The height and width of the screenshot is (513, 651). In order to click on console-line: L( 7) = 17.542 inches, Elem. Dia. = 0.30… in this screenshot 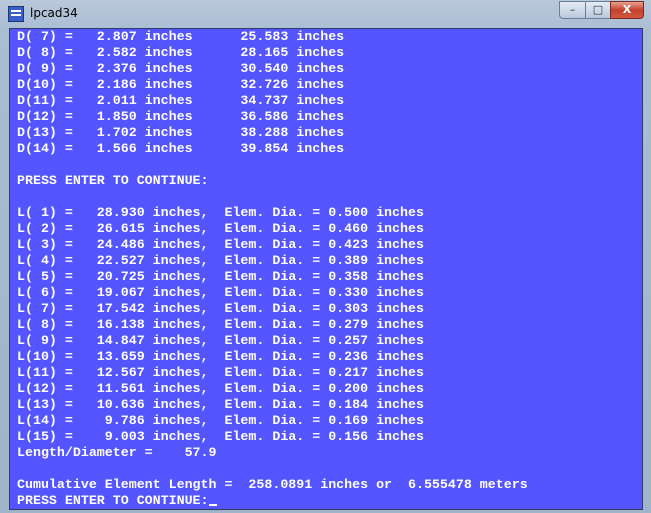, I will do `click(220, 308)`.